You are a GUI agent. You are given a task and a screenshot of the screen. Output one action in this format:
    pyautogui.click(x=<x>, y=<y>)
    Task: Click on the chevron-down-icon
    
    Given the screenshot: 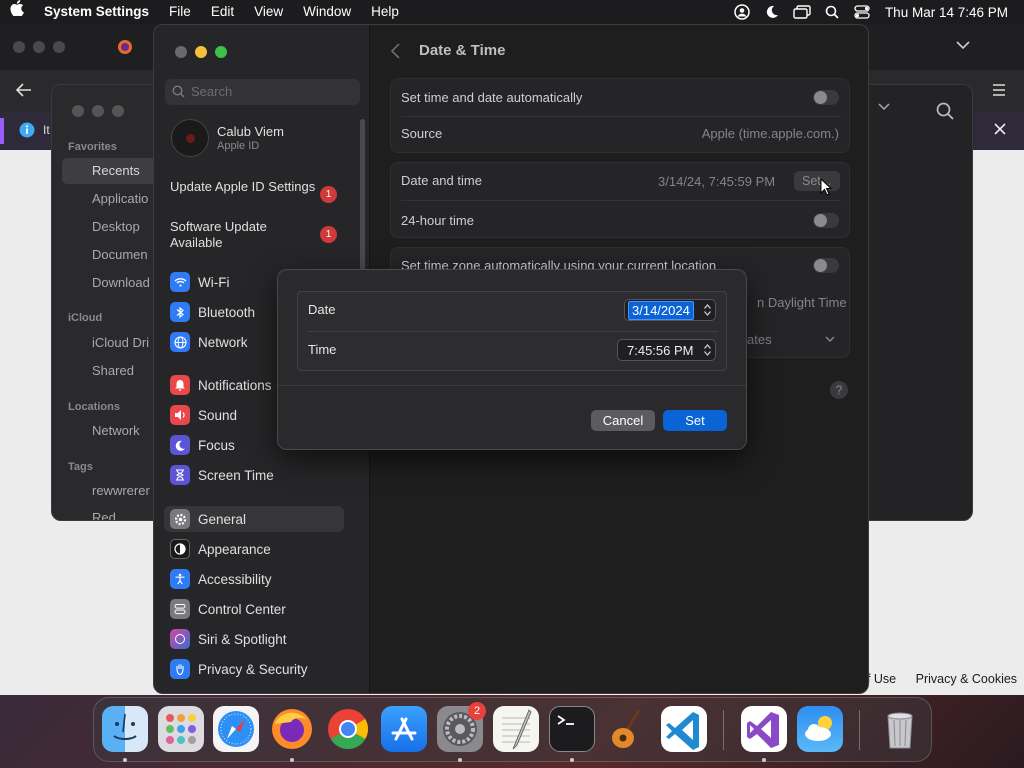 What is the action you would take?
    pyautogui.click(x=830, y=339)
    